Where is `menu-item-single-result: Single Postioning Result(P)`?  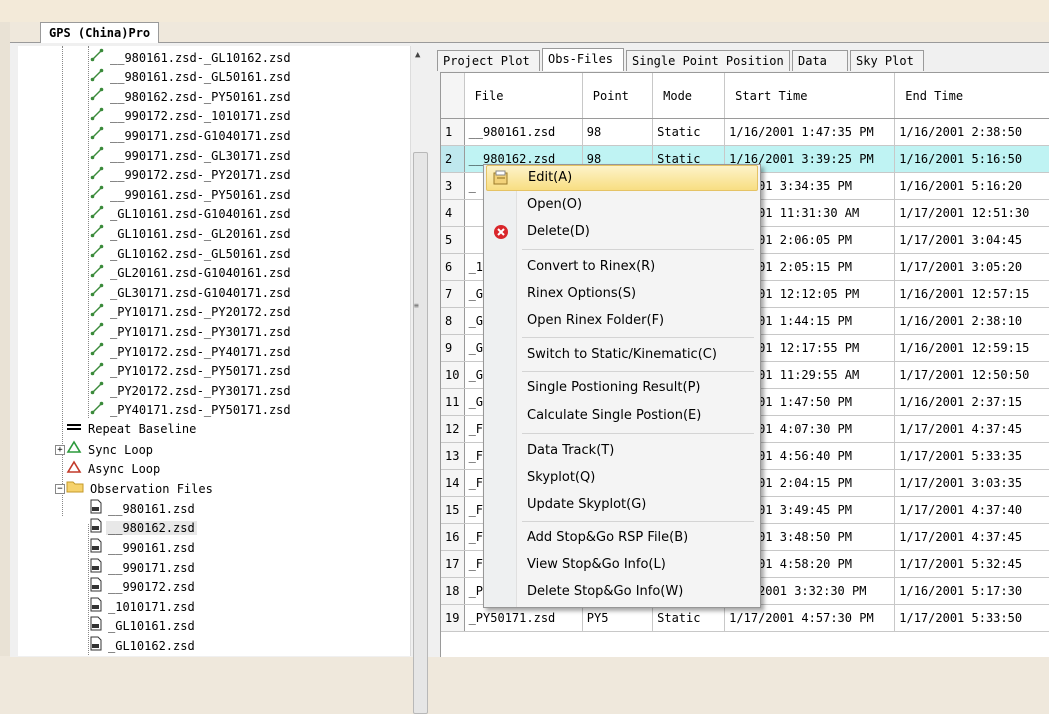
menu-item-single-result: Single Postioning Result(P) is located at coordinates (621, 388).